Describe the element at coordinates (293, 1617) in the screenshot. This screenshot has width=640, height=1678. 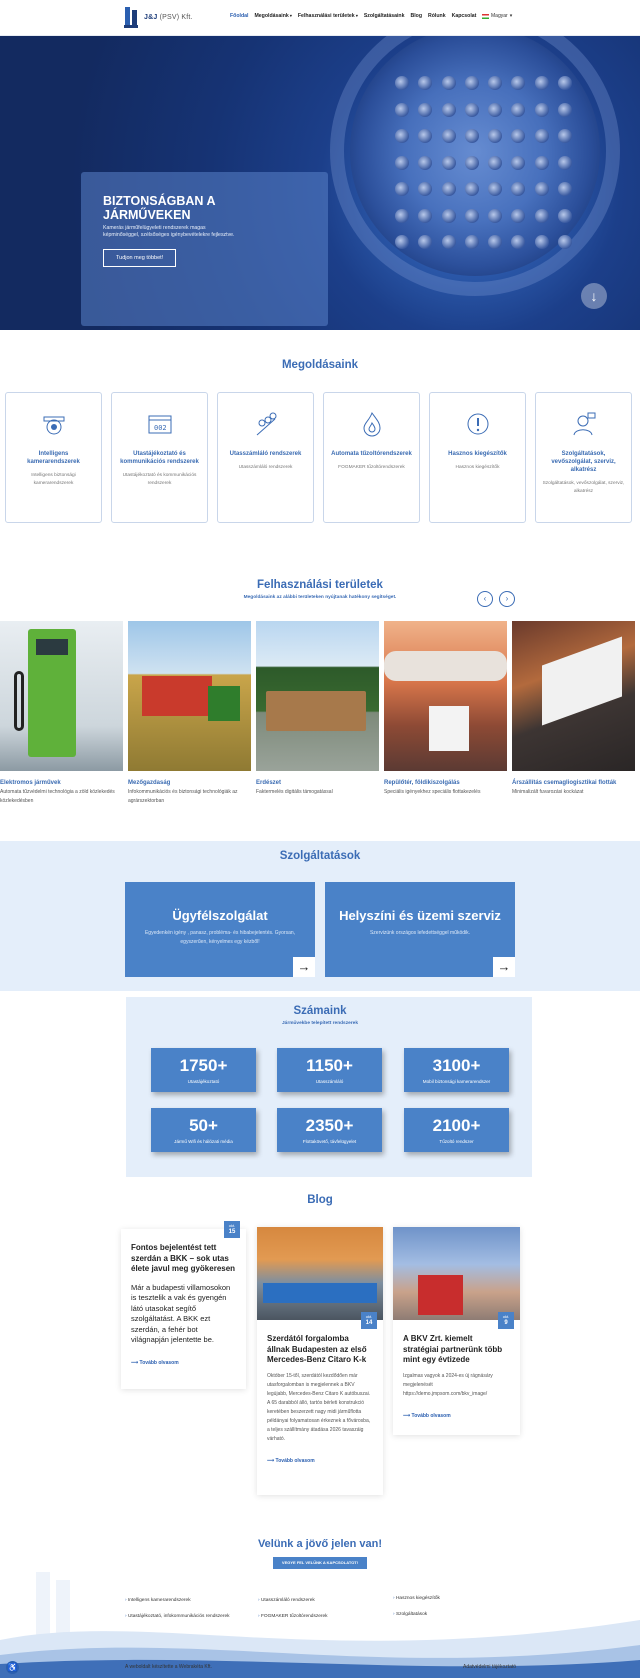
I see `footer-link: FOGMAKER tűzoltórendszerek` at that location.